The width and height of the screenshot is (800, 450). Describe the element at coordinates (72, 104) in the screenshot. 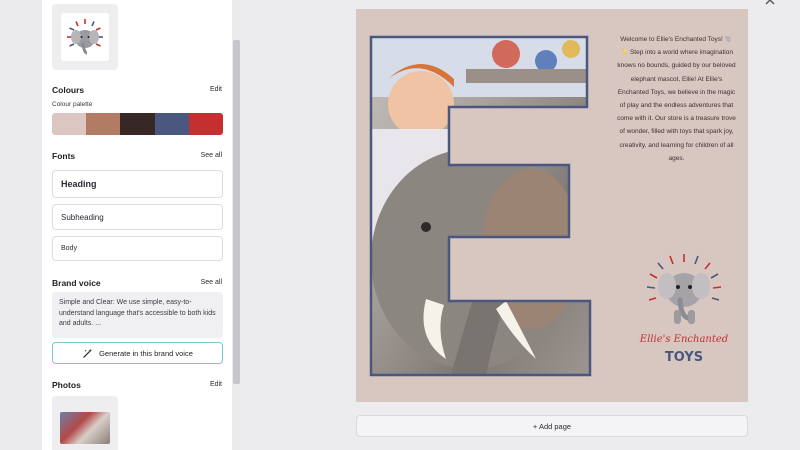

I see `colour-palette-label: Colour palette` at that location.